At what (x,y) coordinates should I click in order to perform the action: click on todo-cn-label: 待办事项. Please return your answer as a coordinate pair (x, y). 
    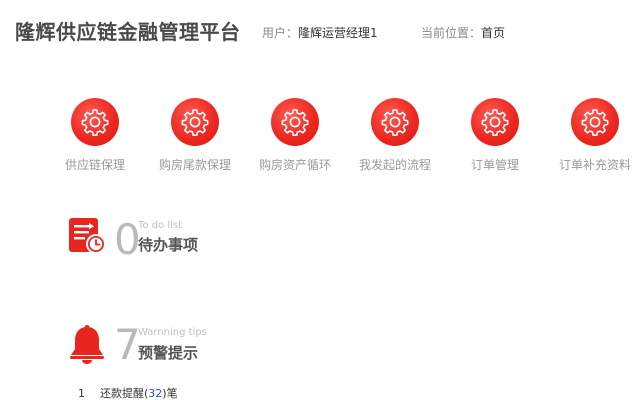
    Looking at the image, I should click on (168, 245).